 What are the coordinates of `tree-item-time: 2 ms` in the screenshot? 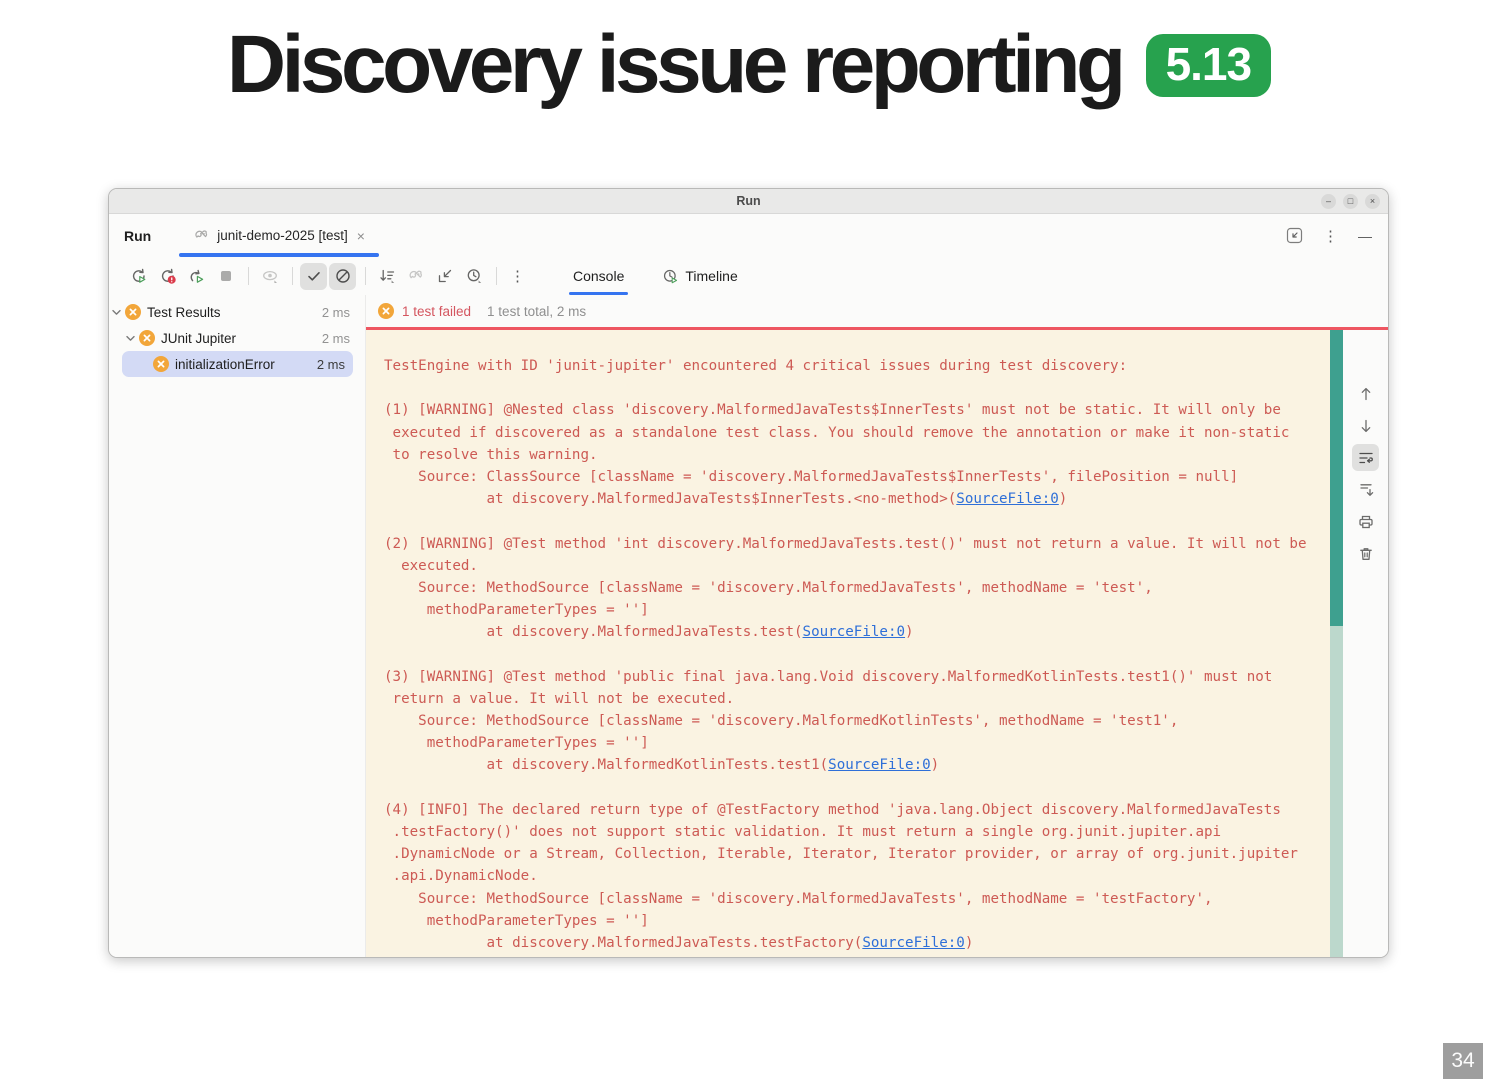 It's located at (335, 338).